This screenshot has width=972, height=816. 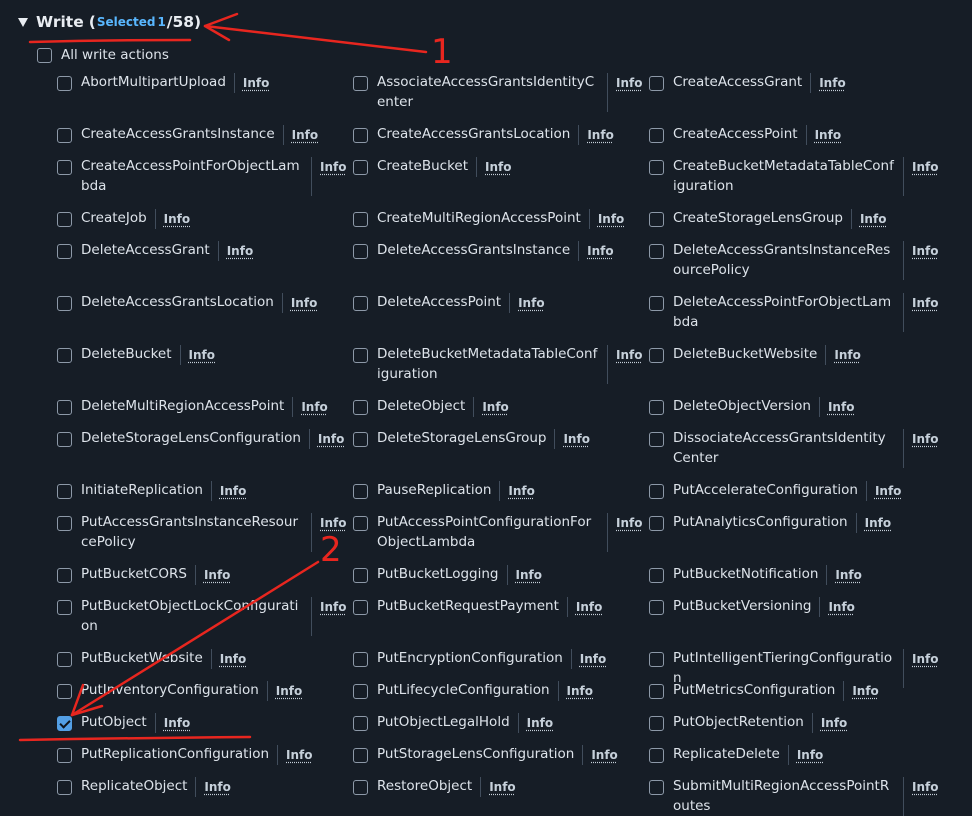 What do you see at coordinates (794, 723) in the screenshot?
I see `action-put-object-retention: PutObjectRetention Info` at bounding box center [794, 723].